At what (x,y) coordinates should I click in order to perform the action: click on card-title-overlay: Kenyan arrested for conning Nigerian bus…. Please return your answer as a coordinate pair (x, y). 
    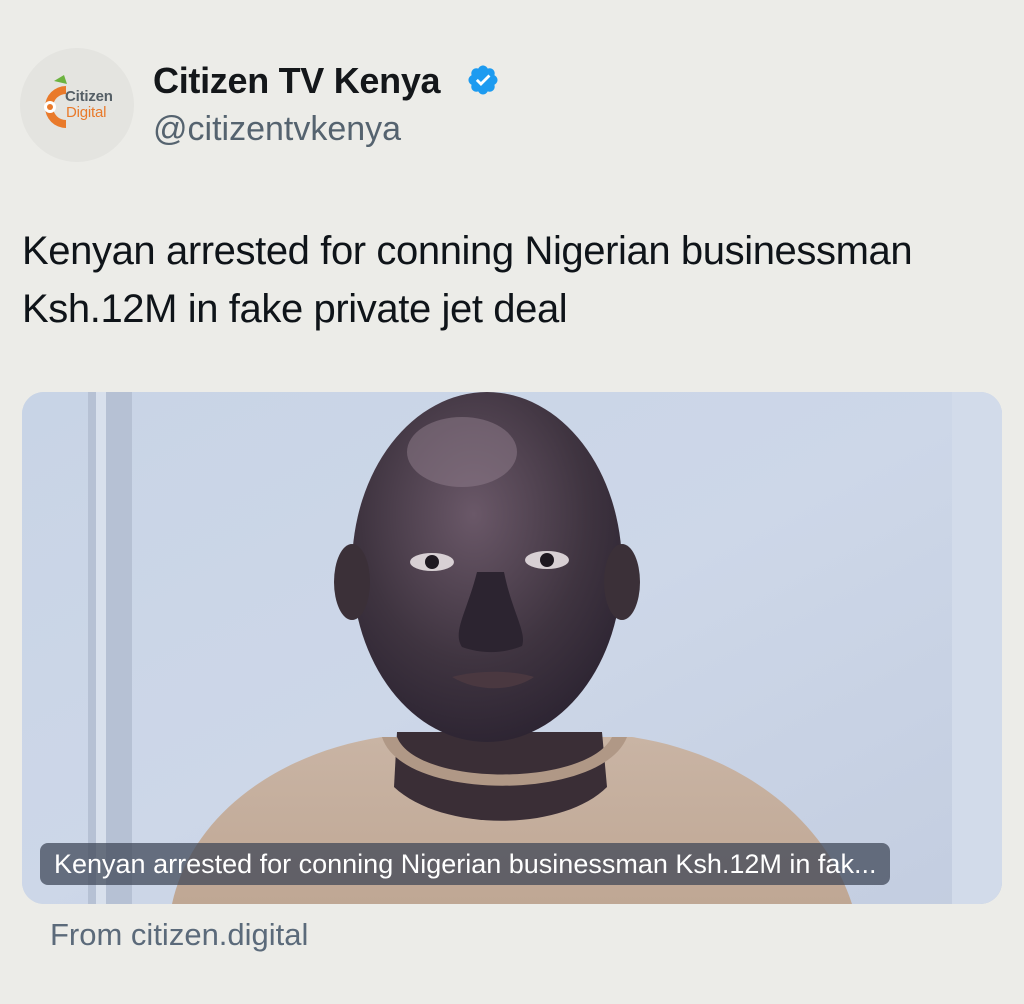
    Looking at the image, I should click on (465, 864).